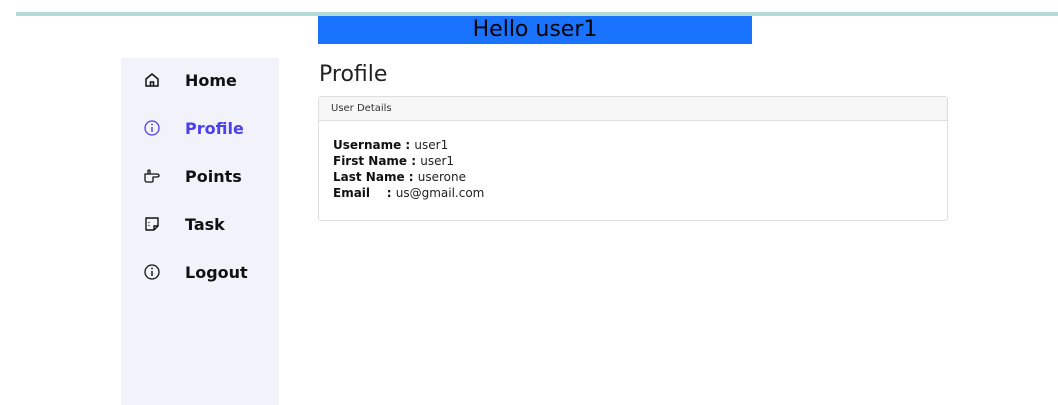 This screenshot has height=405, width=1058. Describe the element at coordinates (370, 161) in the screenshot. I see `detail-key: First Name` at that location.